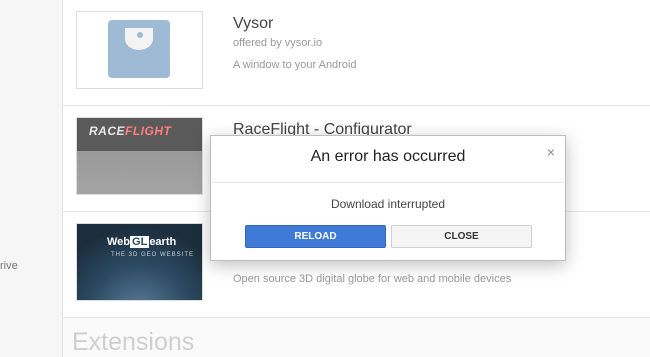 This screenshot has width=650, height=357. Describe the element at coordinates (253, 24) in the screenshot. I see `app-title: Vysor` at that location.